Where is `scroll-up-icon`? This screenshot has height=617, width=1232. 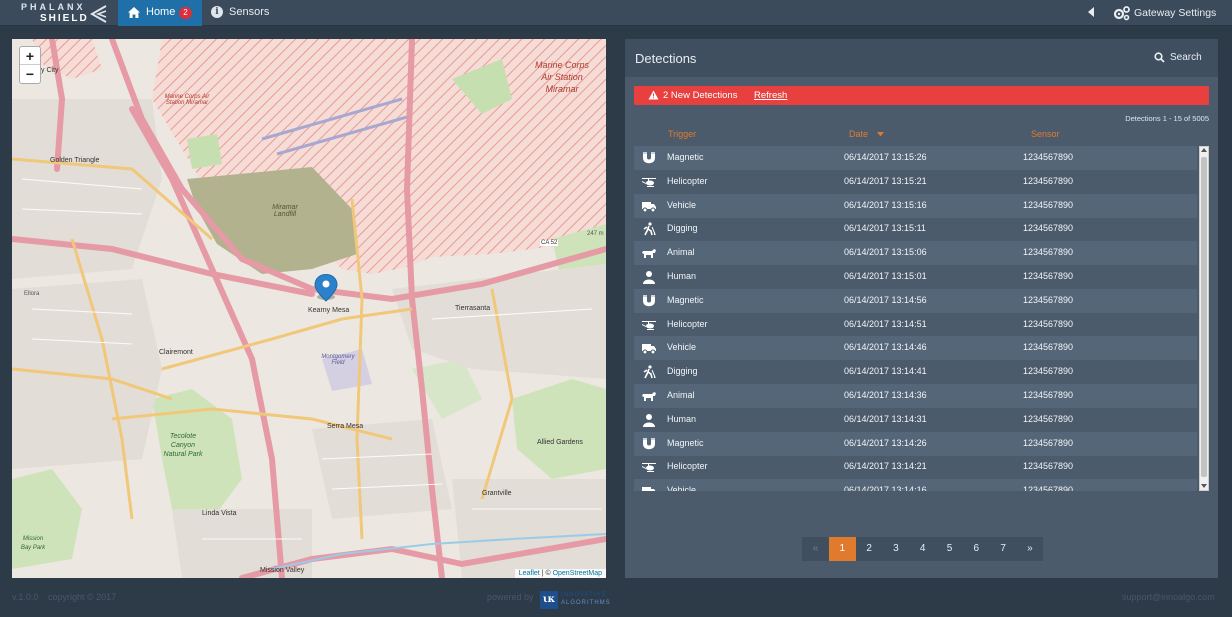
scroll-up-icon is located at coordinates (1204, 150).